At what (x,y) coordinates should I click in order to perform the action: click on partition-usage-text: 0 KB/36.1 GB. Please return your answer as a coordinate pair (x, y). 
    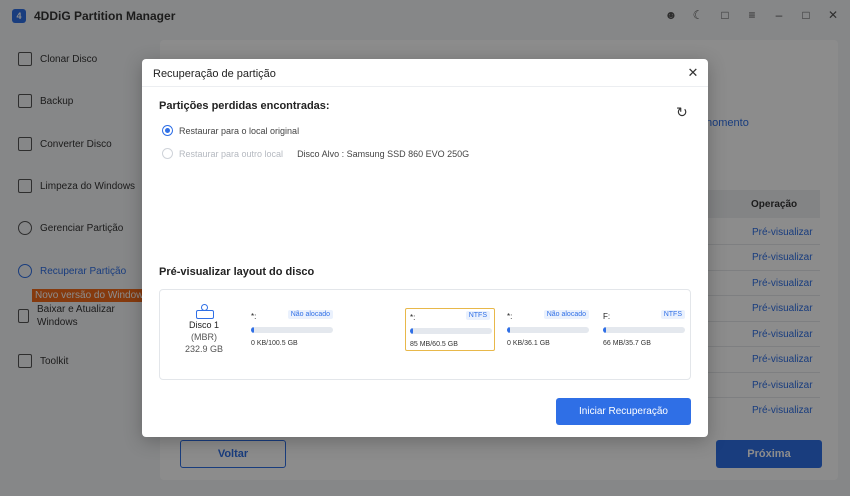
    Looking at the image, I should click on (528, 343).